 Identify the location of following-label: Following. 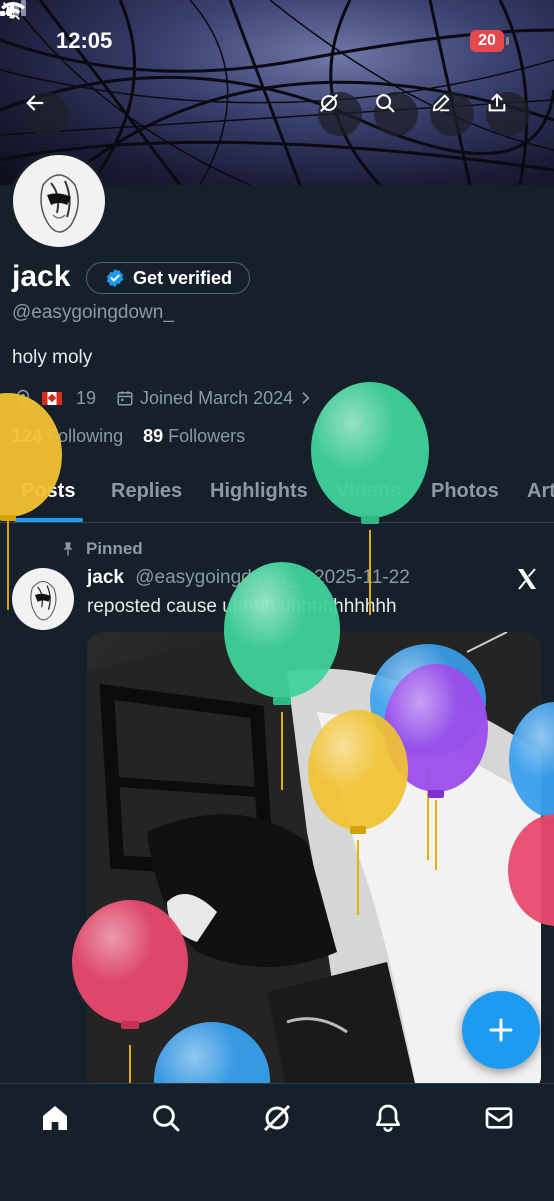
(85, 436).